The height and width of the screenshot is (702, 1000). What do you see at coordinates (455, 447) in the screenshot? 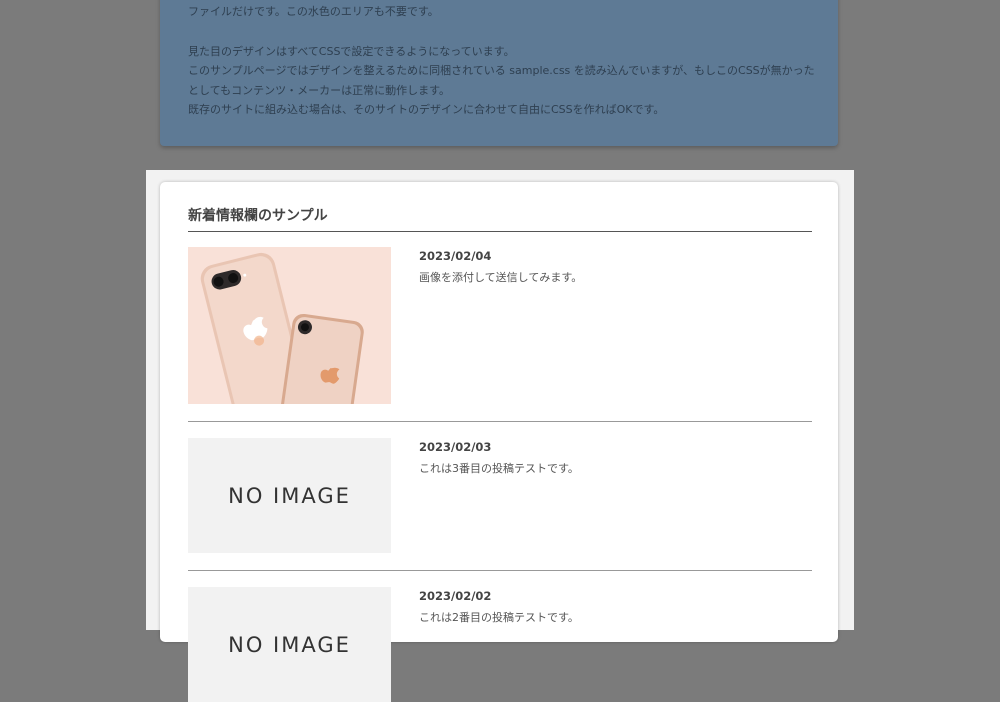
I see `news-date: 2023/02/03` at bounding box center [455, 447].